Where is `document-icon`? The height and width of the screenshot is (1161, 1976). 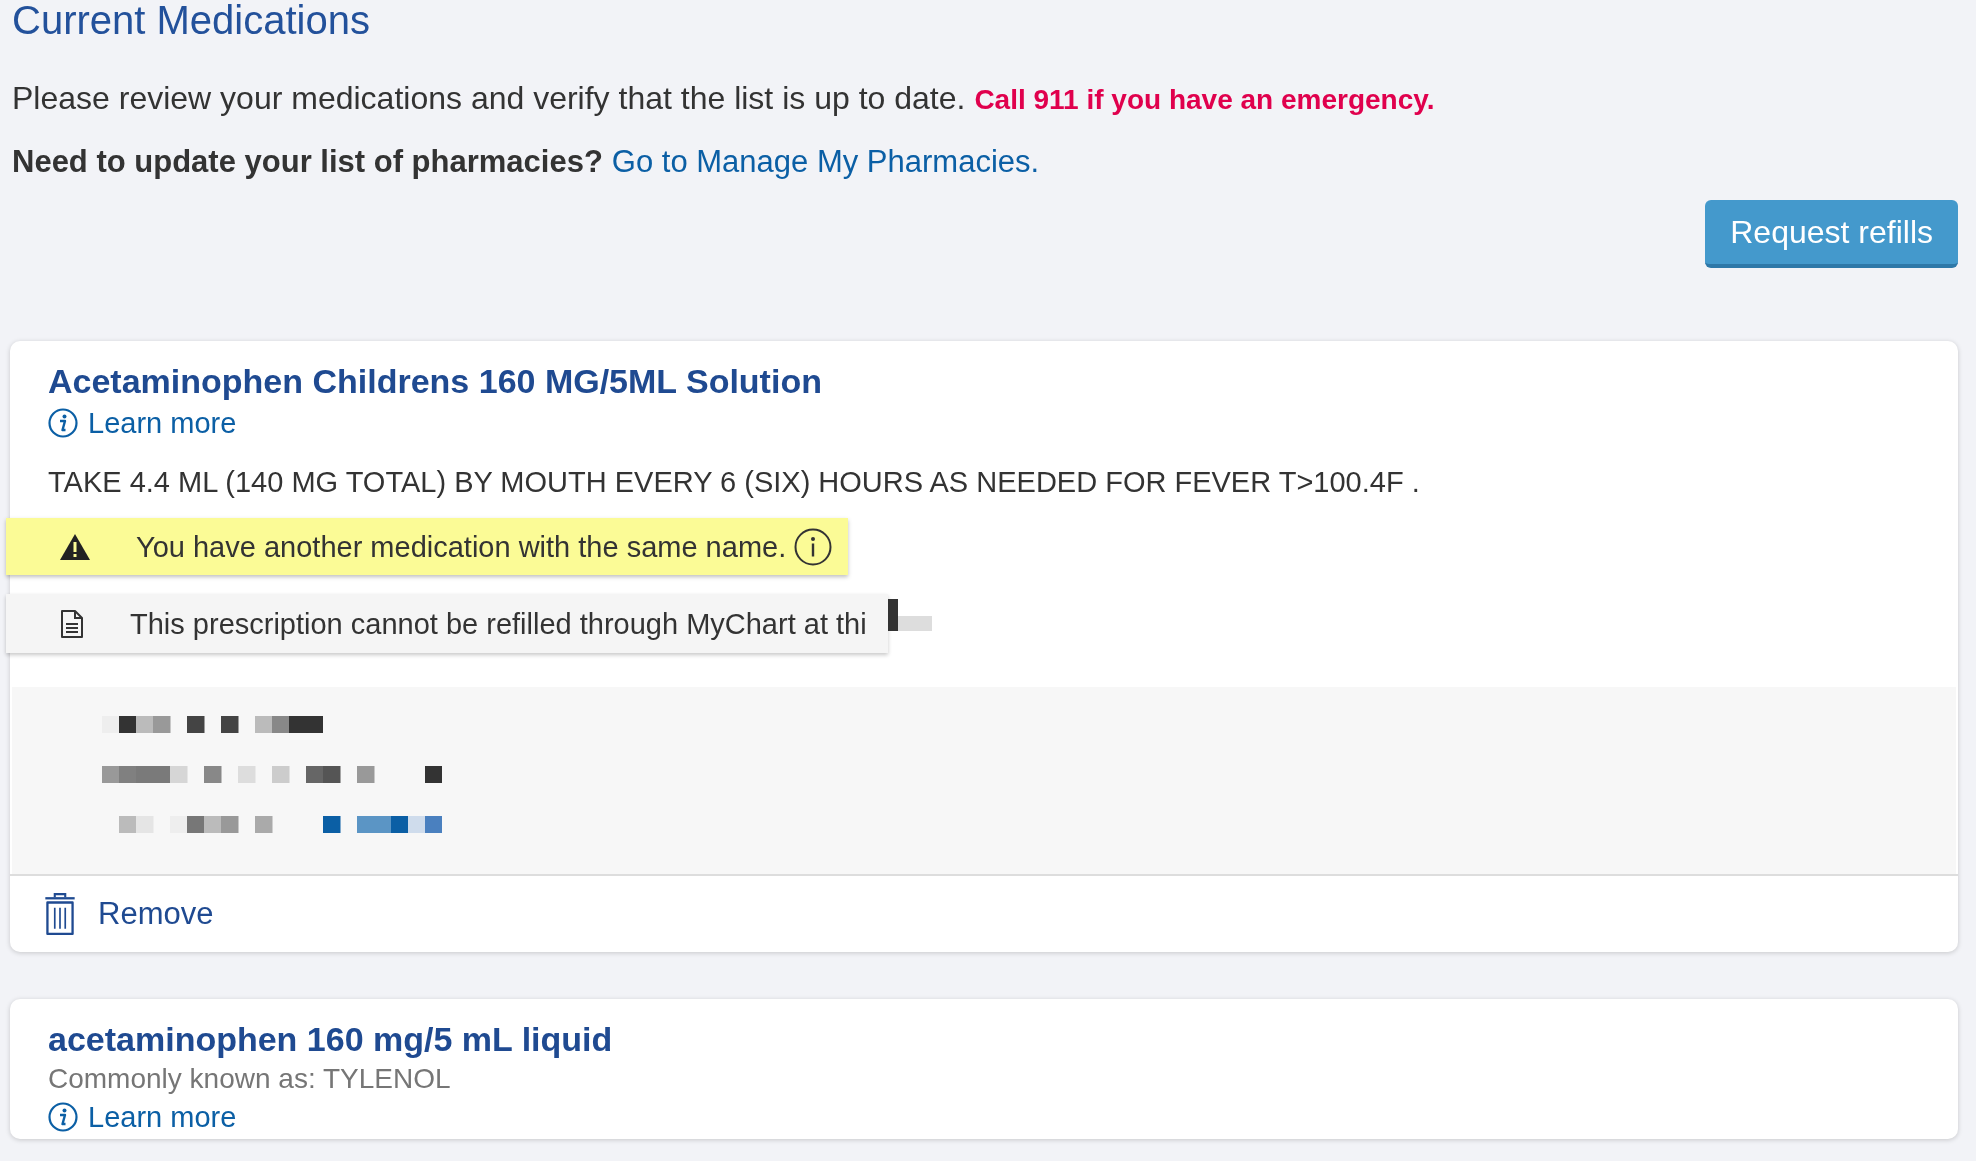
document-icon is located at coordinates (72, 623).